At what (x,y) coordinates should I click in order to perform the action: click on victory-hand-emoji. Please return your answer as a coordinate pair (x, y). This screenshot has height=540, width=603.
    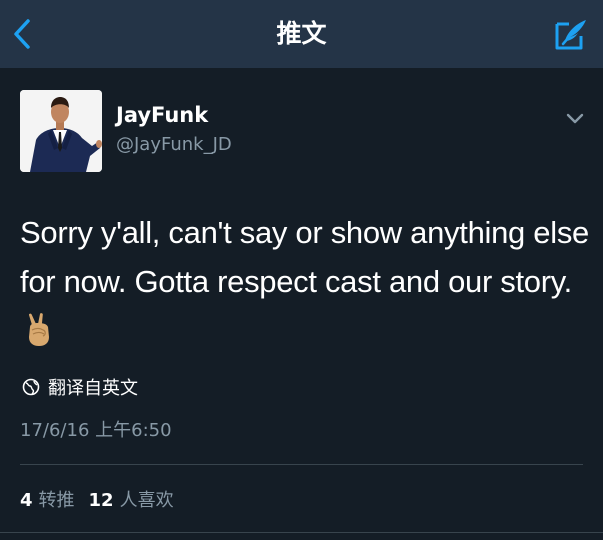
    Looking at the image, I should click on (39, 336).